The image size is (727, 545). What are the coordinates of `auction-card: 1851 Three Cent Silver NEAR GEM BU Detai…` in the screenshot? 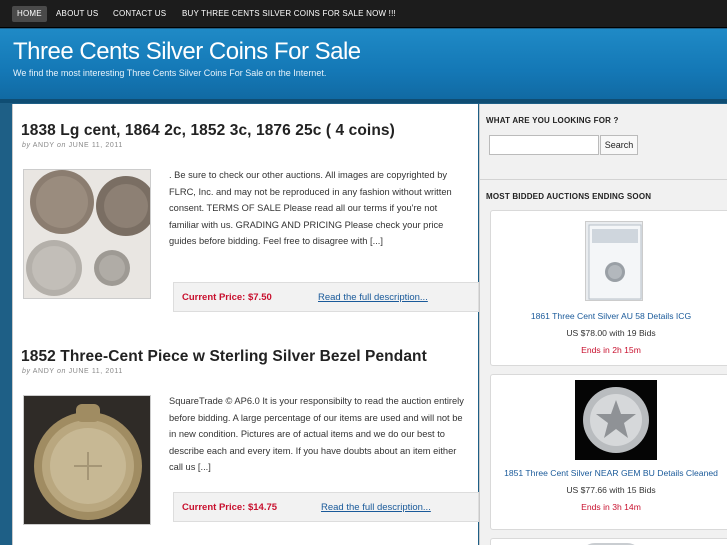 It's located at (608, 452).